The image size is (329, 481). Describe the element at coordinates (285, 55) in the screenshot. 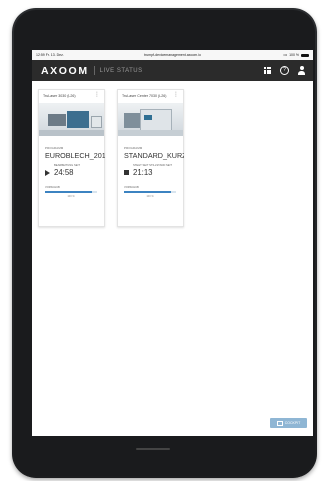

I see `signal-icon: •••` at that location.